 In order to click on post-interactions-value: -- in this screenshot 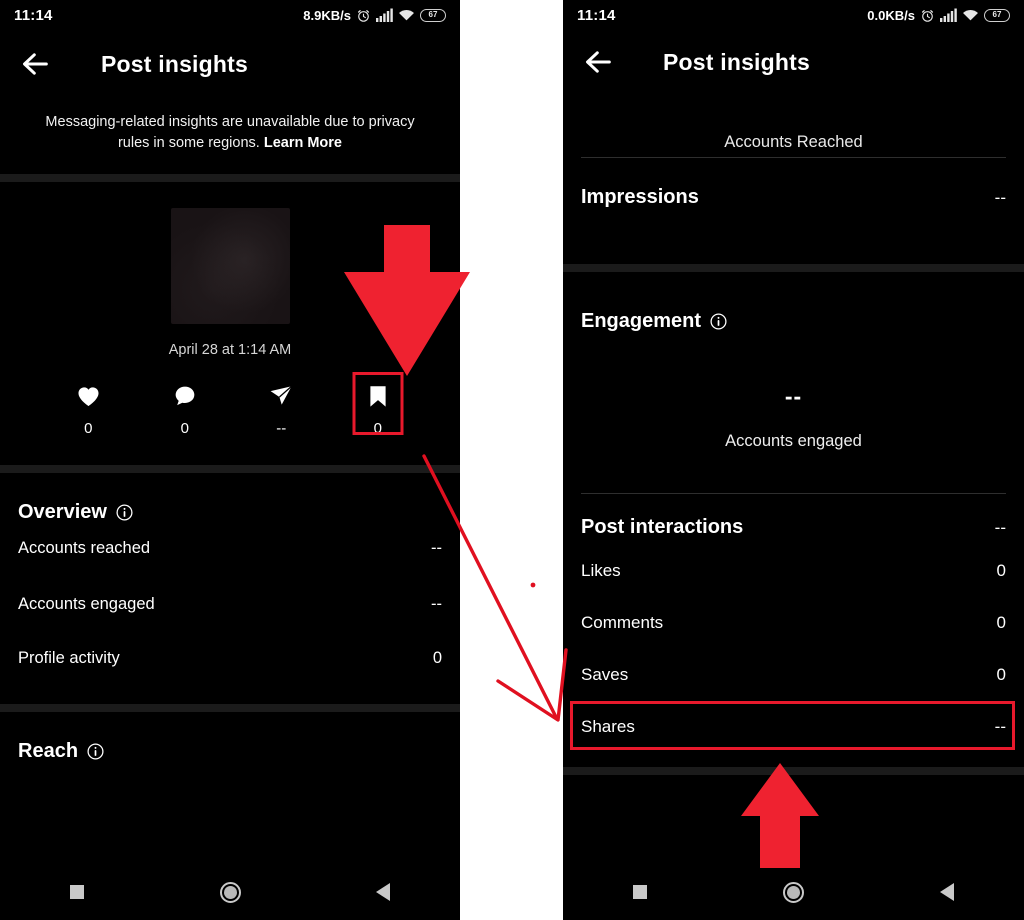, I will do `click(1000, 527)`.